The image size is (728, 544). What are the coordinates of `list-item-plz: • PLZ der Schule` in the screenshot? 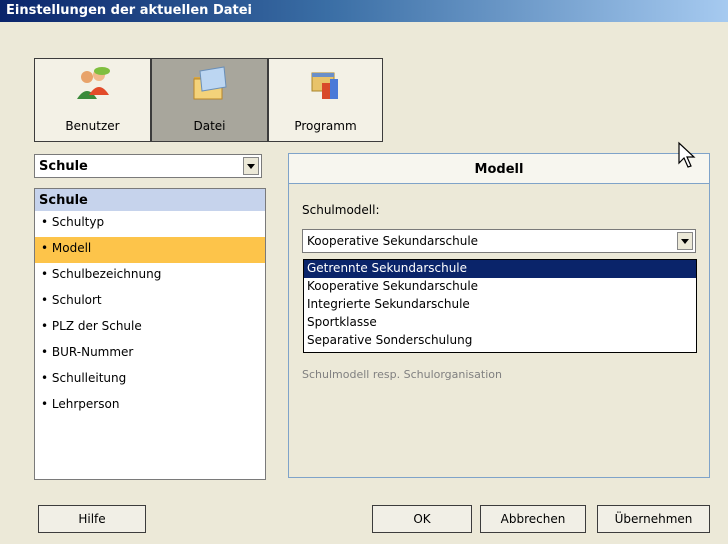 It's located at (150, 328).